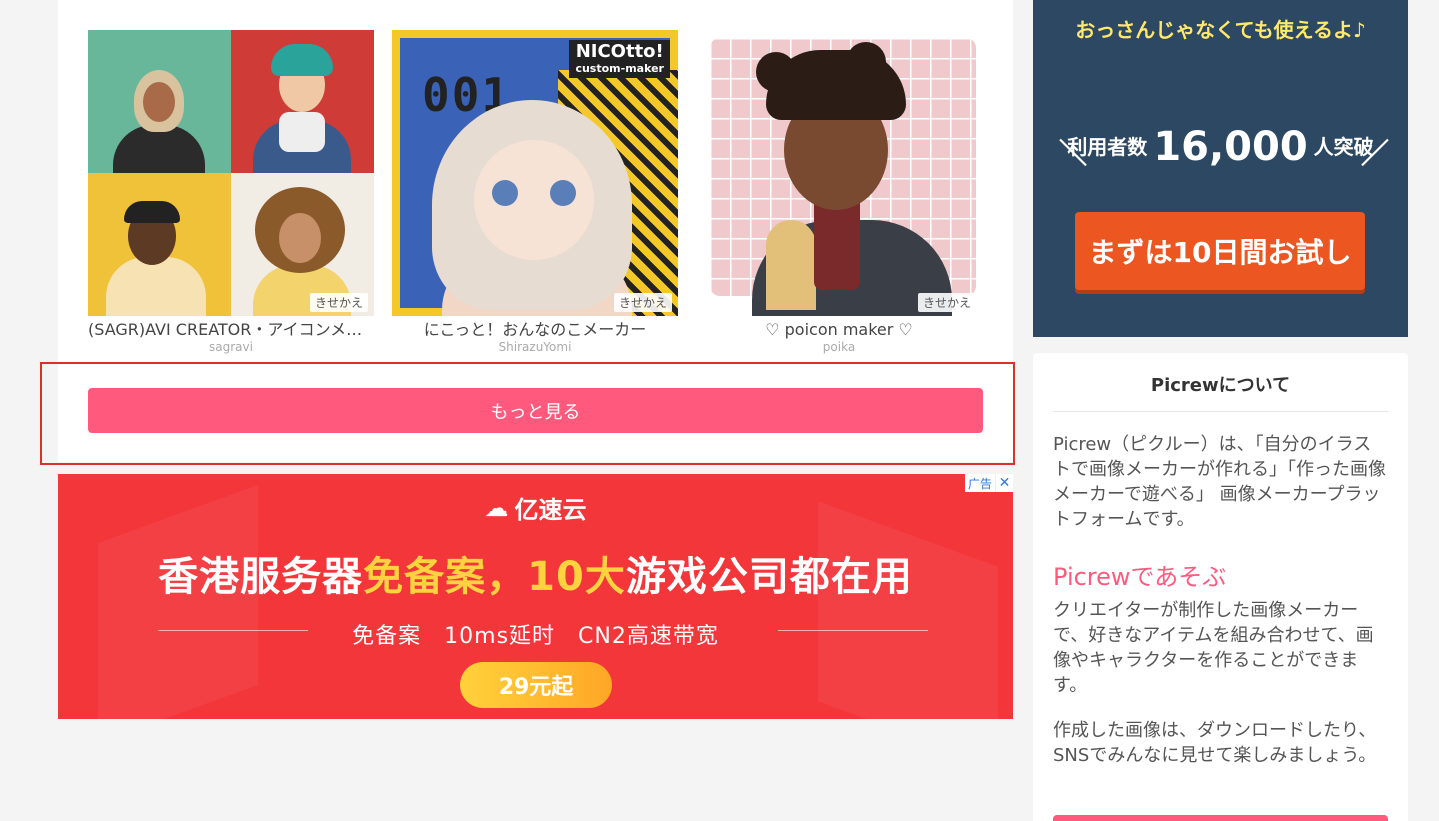 The width and height of the screenshot is (1439, 821). I want to click on trial-button: まずは10日間お試し, so click(1220, 251).